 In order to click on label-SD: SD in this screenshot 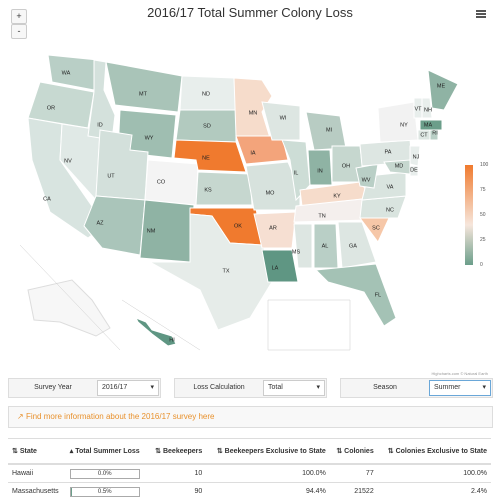, I will do `click(207, 126)`.